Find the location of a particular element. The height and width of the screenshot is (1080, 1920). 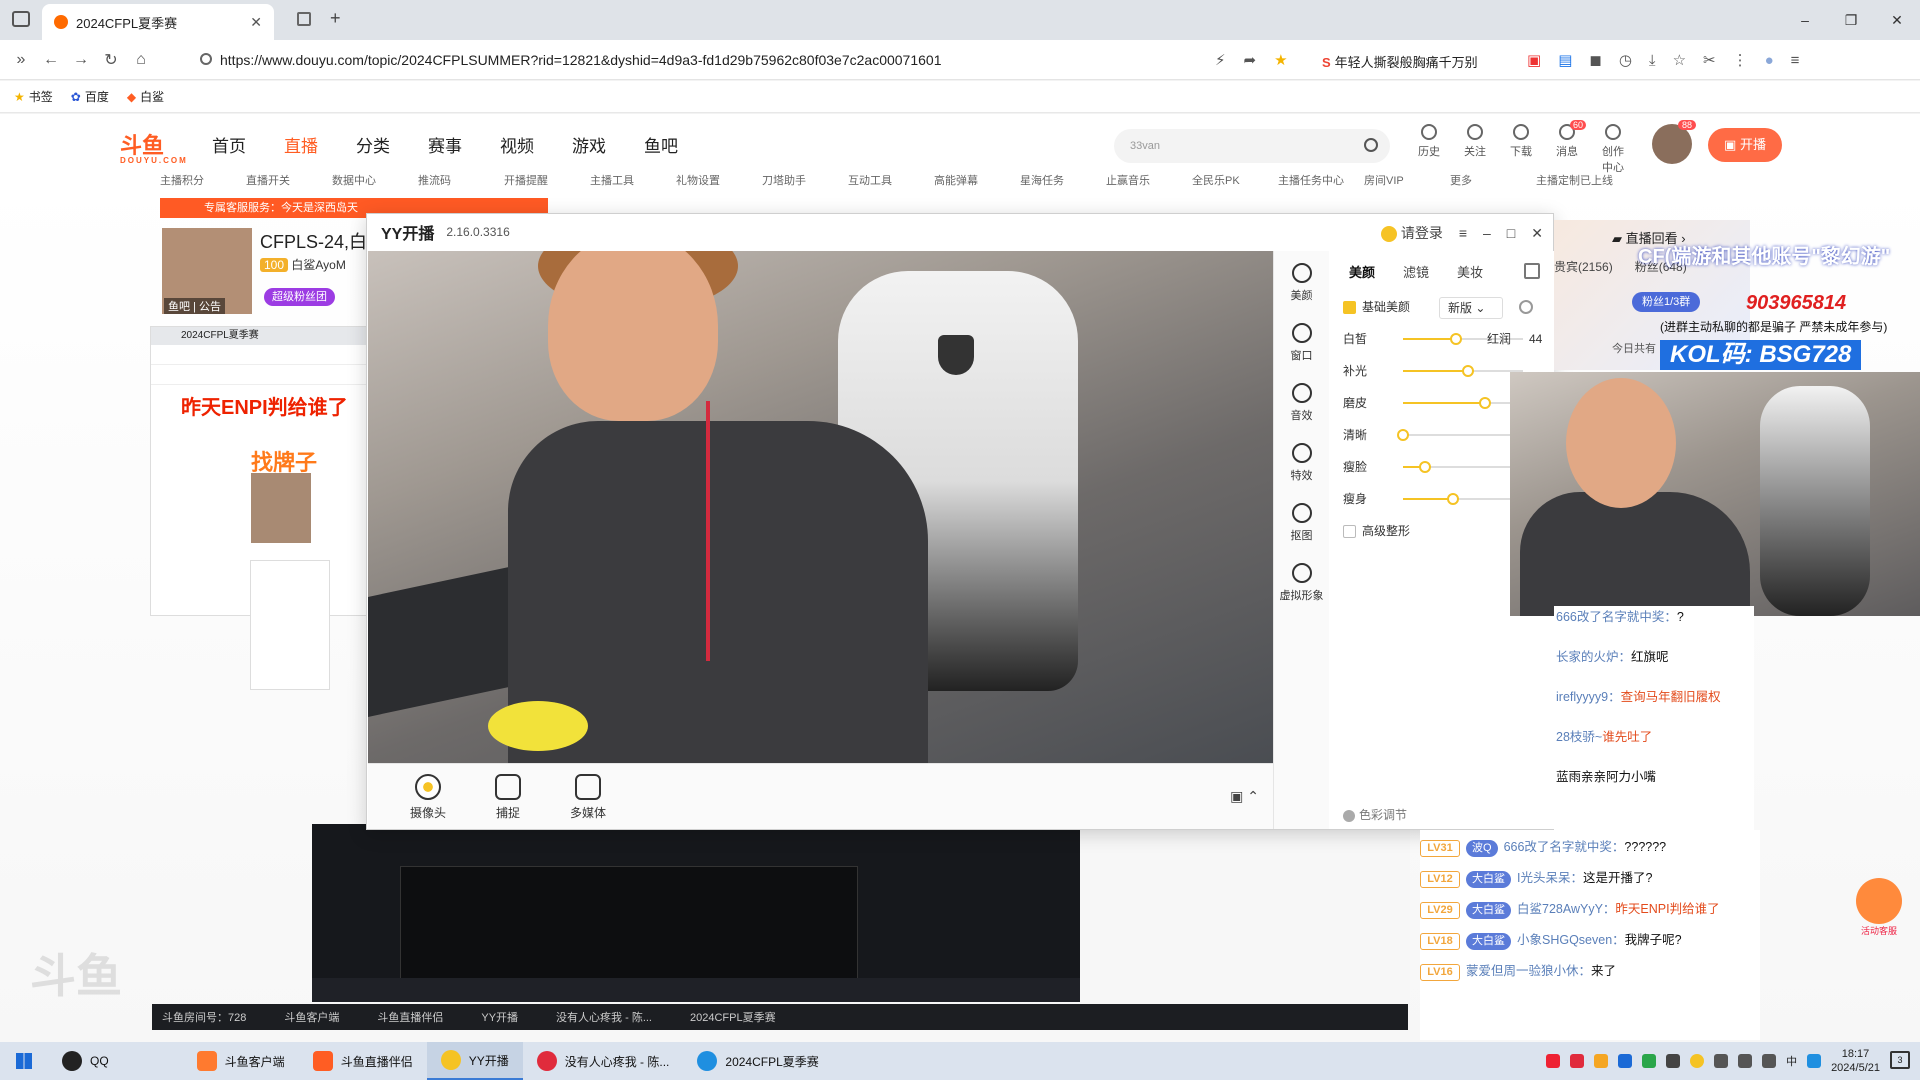

clock: 18:17 2024/5/21 is located at coordinates (1855, 1061).